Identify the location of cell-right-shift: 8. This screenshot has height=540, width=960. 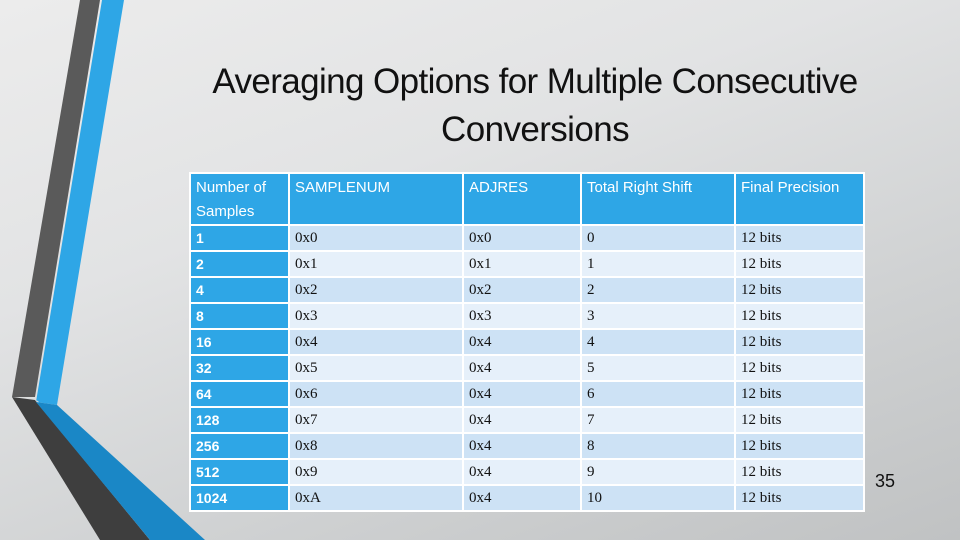
(658, 446).